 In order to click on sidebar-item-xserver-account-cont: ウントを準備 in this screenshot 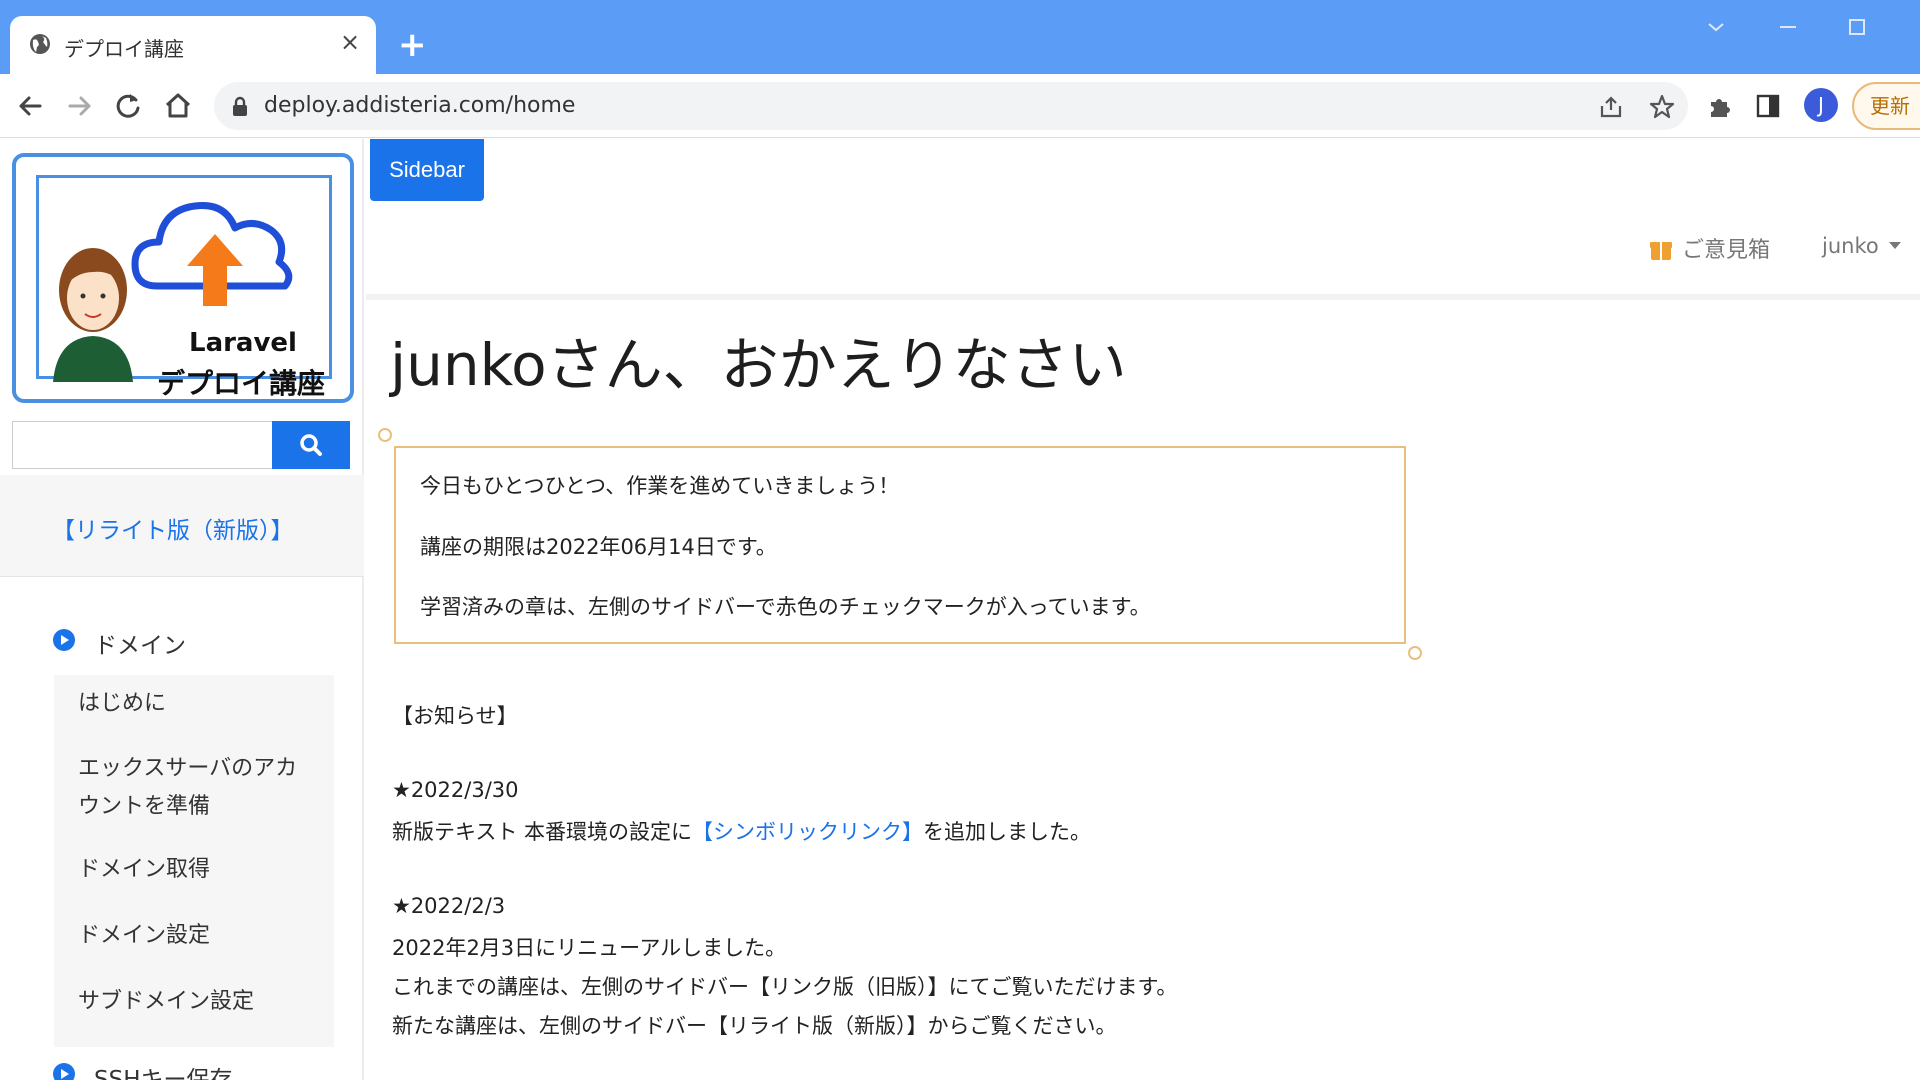, I will do `click(144, 807)`.